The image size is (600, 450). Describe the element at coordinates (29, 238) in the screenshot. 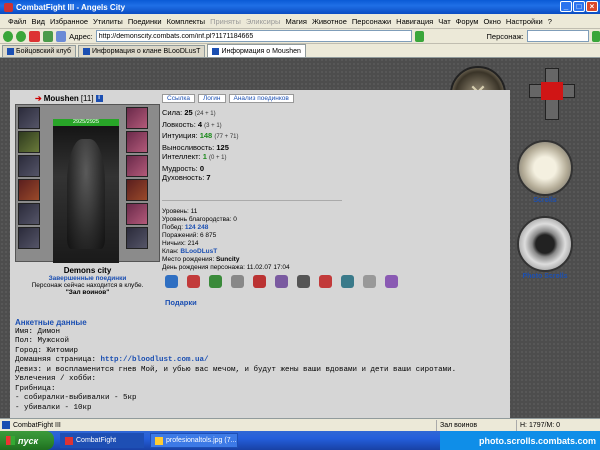

I see `equip-slot-belt` at that location.